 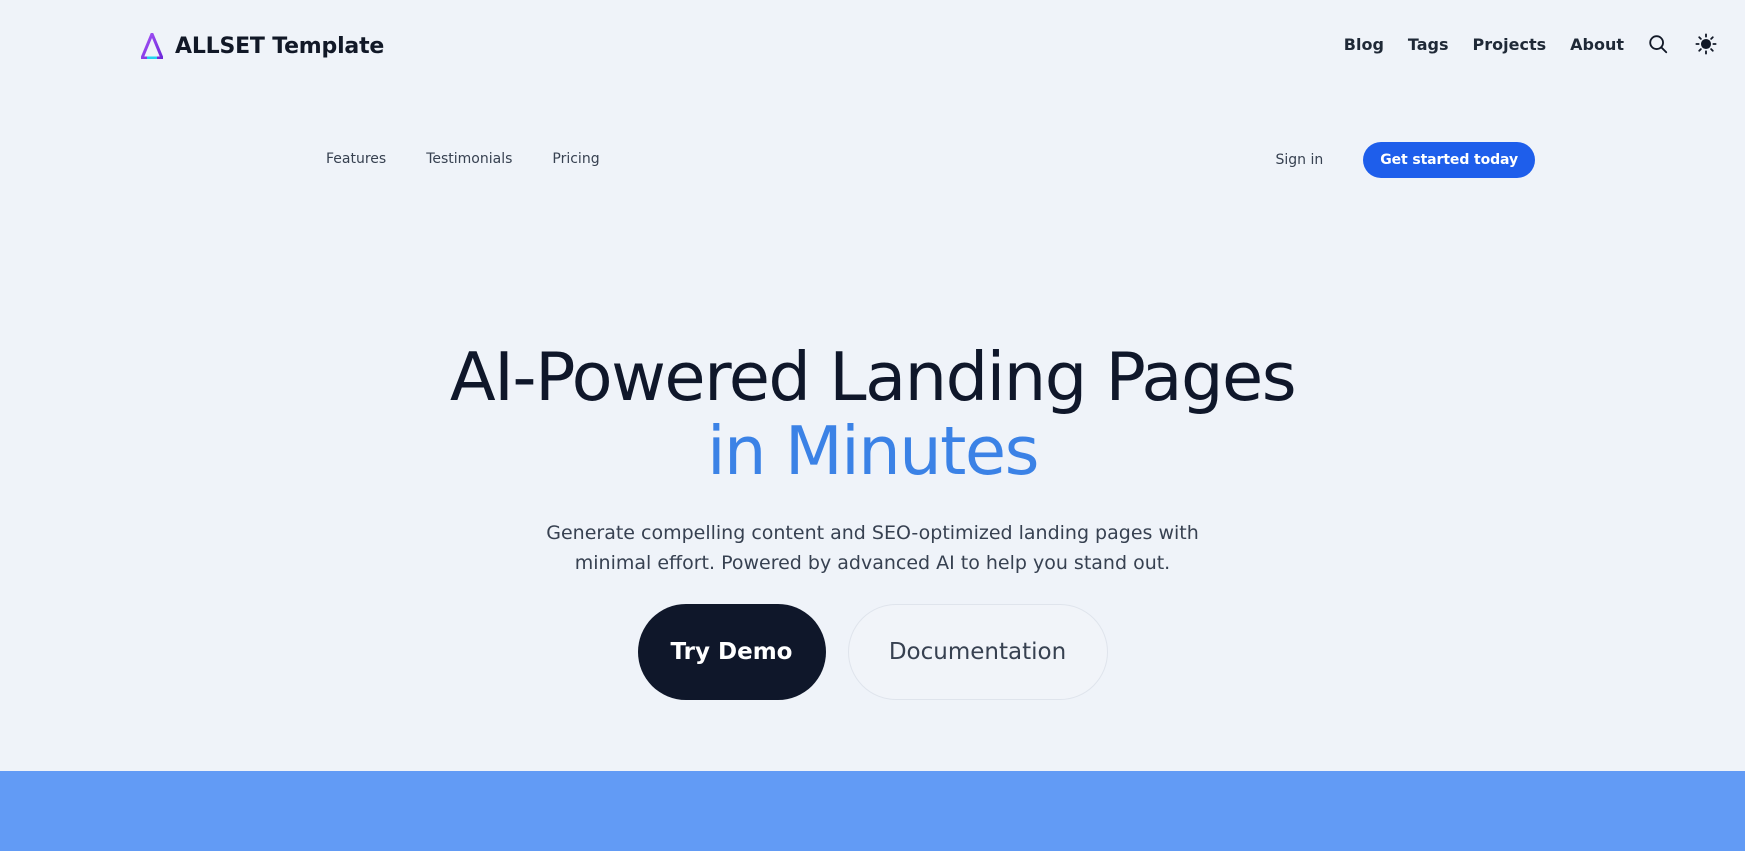 I want to click on try-demo-button: Try Demo, so click(x=731, y=652).